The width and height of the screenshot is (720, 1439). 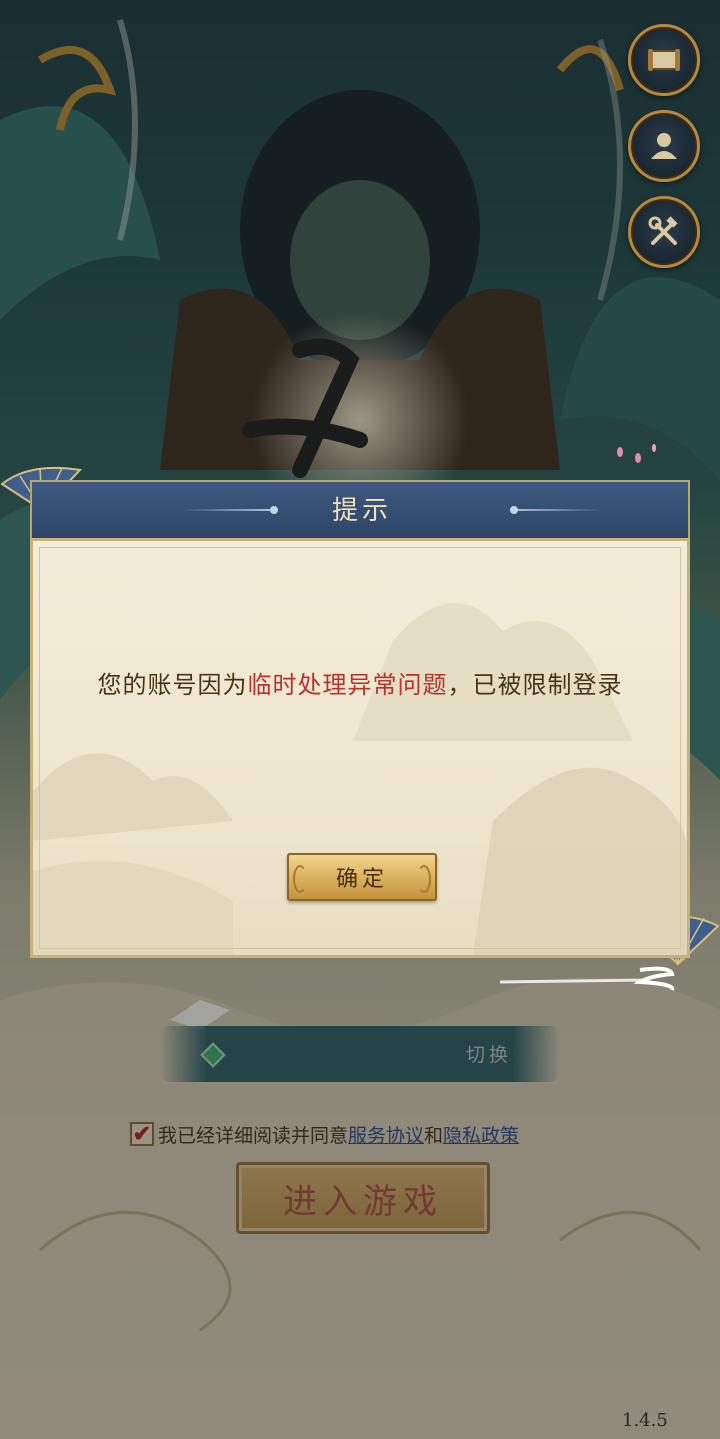 What do you see at coordinates (361, 879) in the screenshot?
I see `confirm-button-label: 确定` at bounding box center [361, 879].